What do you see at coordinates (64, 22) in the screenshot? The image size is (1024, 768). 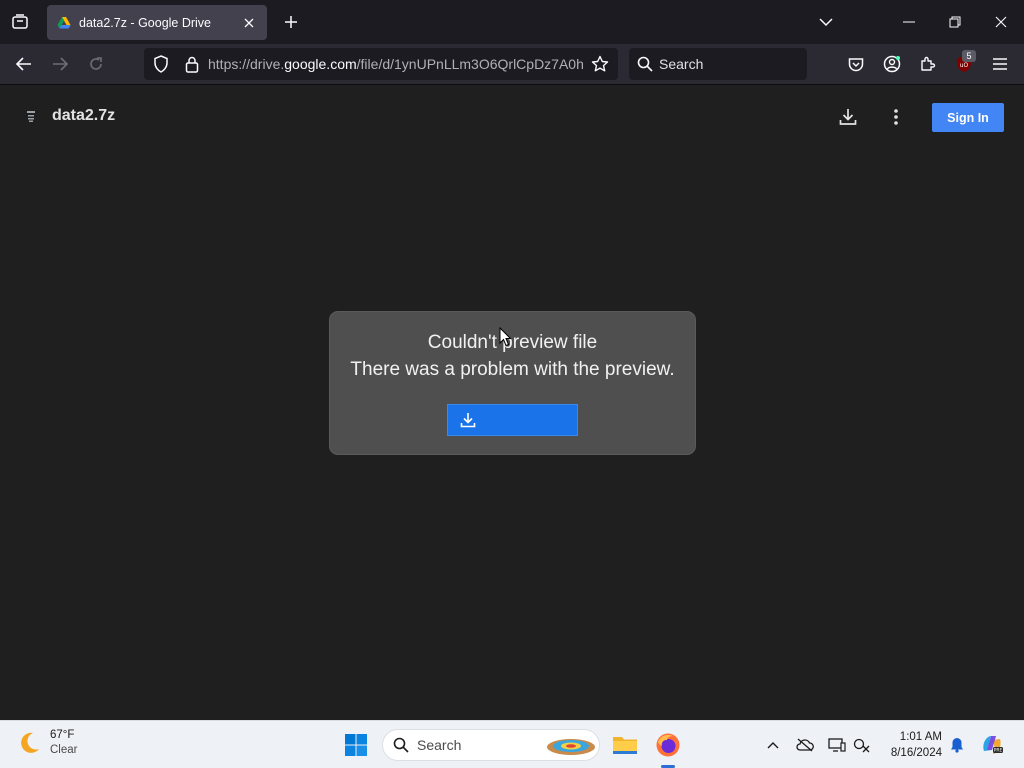 I see `google-drive-icon` at bounding box center [64, 22].